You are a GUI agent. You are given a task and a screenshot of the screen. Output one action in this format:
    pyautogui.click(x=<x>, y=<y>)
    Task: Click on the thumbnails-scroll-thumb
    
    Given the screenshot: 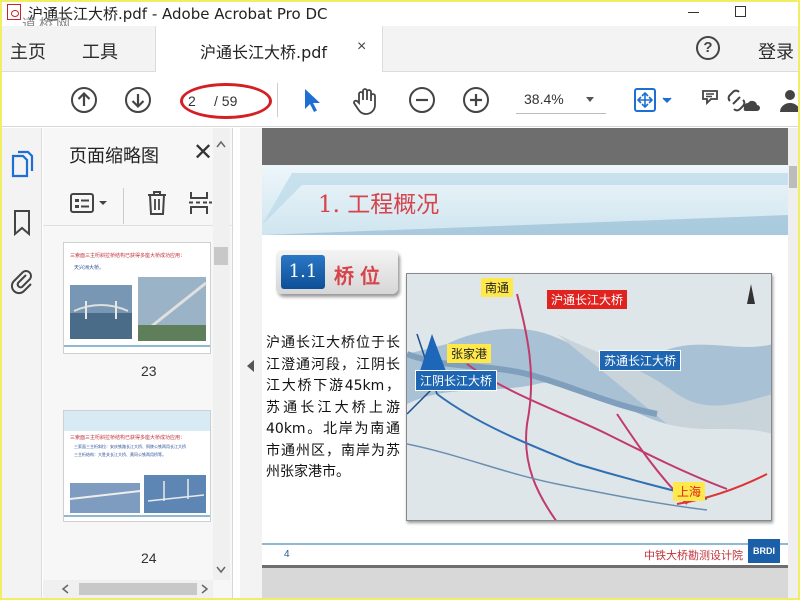 What is the action you would take?
    pyautogui.click(x=221, y=256)
    